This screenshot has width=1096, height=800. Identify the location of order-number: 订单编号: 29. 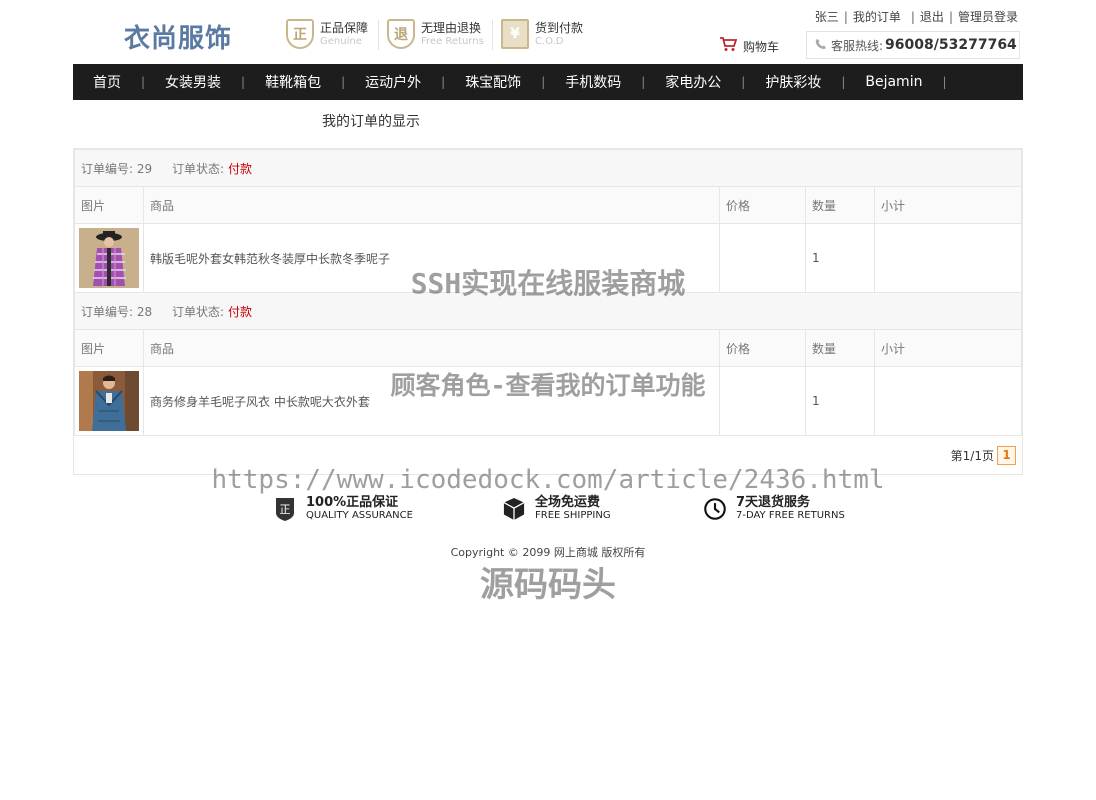
(117, 168).